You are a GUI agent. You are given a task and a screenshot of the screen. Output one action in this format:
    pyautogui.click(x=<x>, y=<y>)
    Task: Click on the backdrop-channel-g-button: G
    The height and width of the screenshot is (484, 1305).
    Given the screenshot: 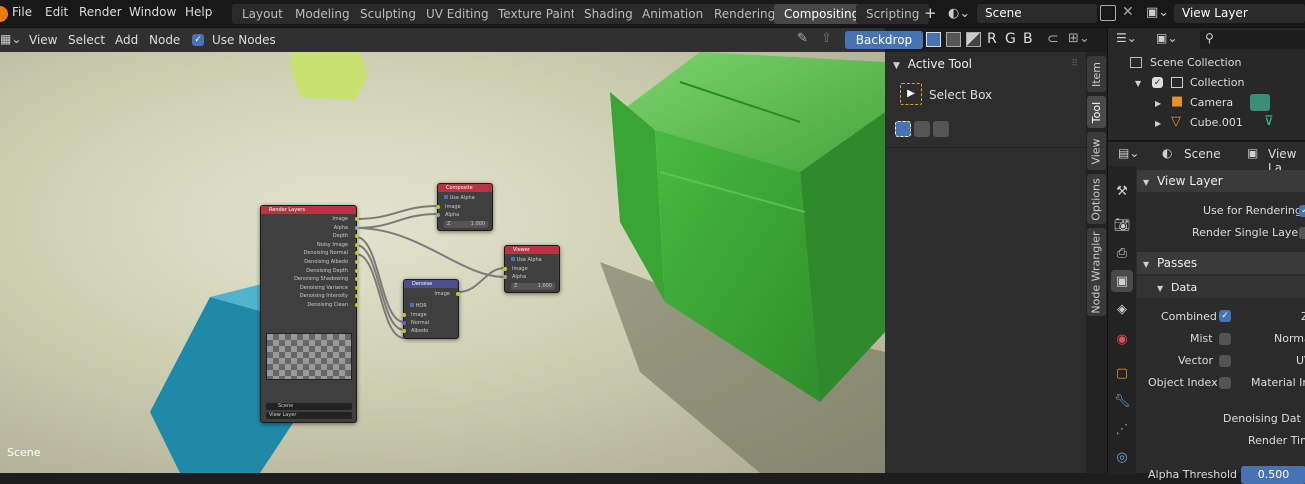 What is the action you would take?
    pyautogui.click(x=1010, y=39)
    